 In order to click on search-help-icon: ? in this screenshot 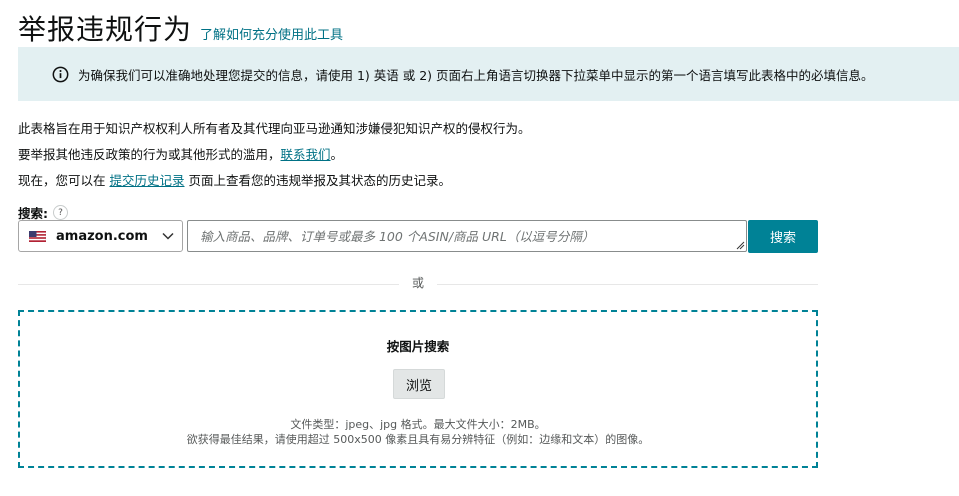, I will do `click(60, 212)`.